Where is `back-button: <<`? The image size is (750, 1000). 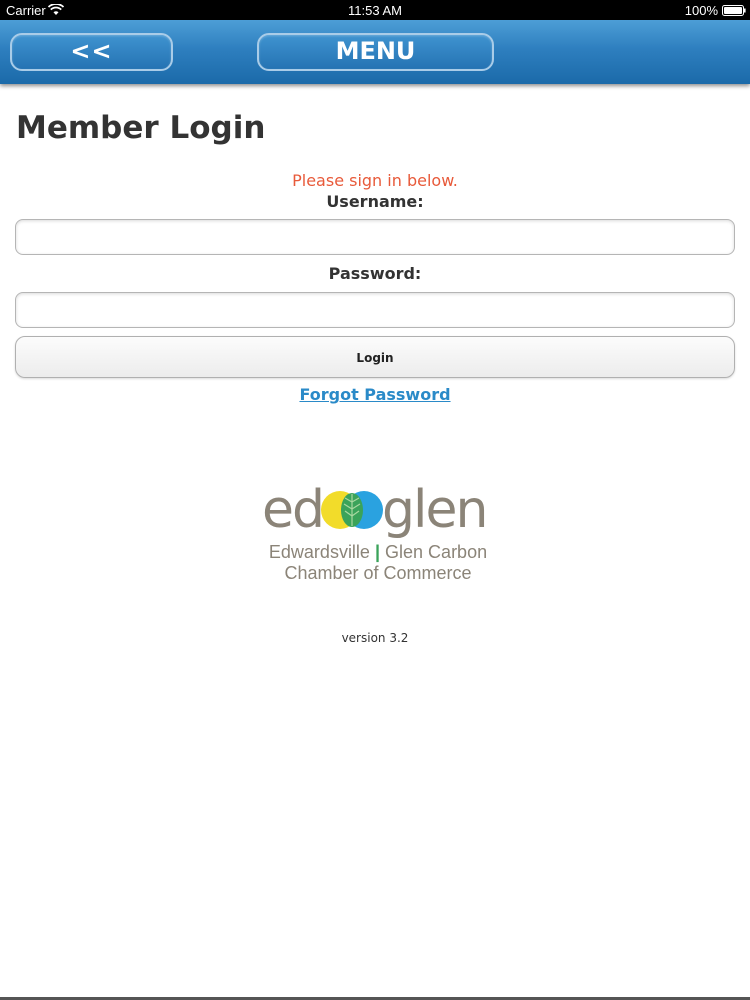 back-button: << is located at coordinates (91, 52).